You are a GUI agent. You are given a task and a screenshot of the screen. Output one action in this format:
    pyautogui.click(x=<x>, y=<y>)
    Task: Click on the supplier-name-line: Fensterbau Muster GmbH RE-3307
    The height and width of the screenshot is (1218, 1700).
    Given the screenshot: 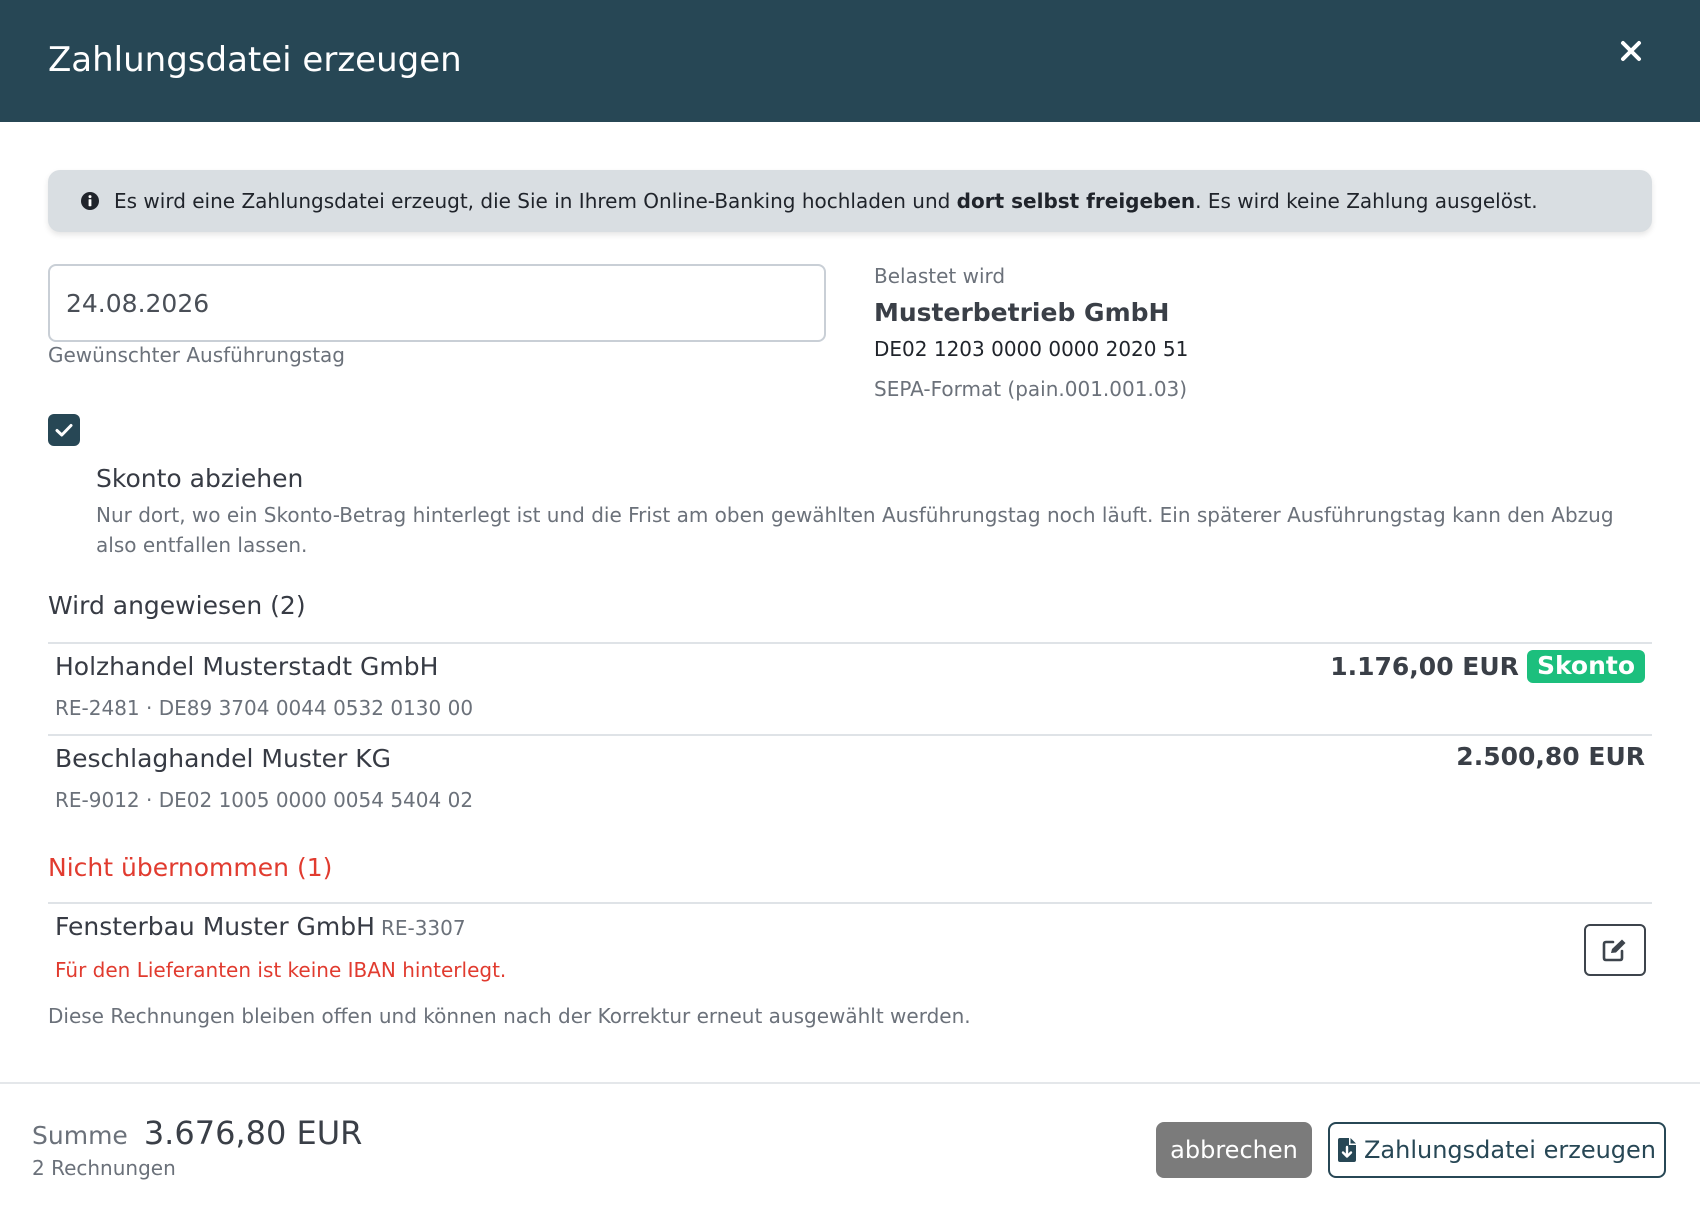 What is the action you would take?
    pyautogui.click(x=260, y=926)
    